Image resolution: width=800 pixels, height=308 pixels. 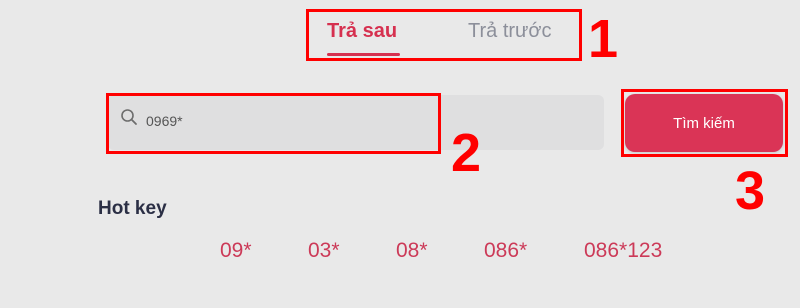 I want to click on hotkey-item: 03*, so click(x=324, y=251).